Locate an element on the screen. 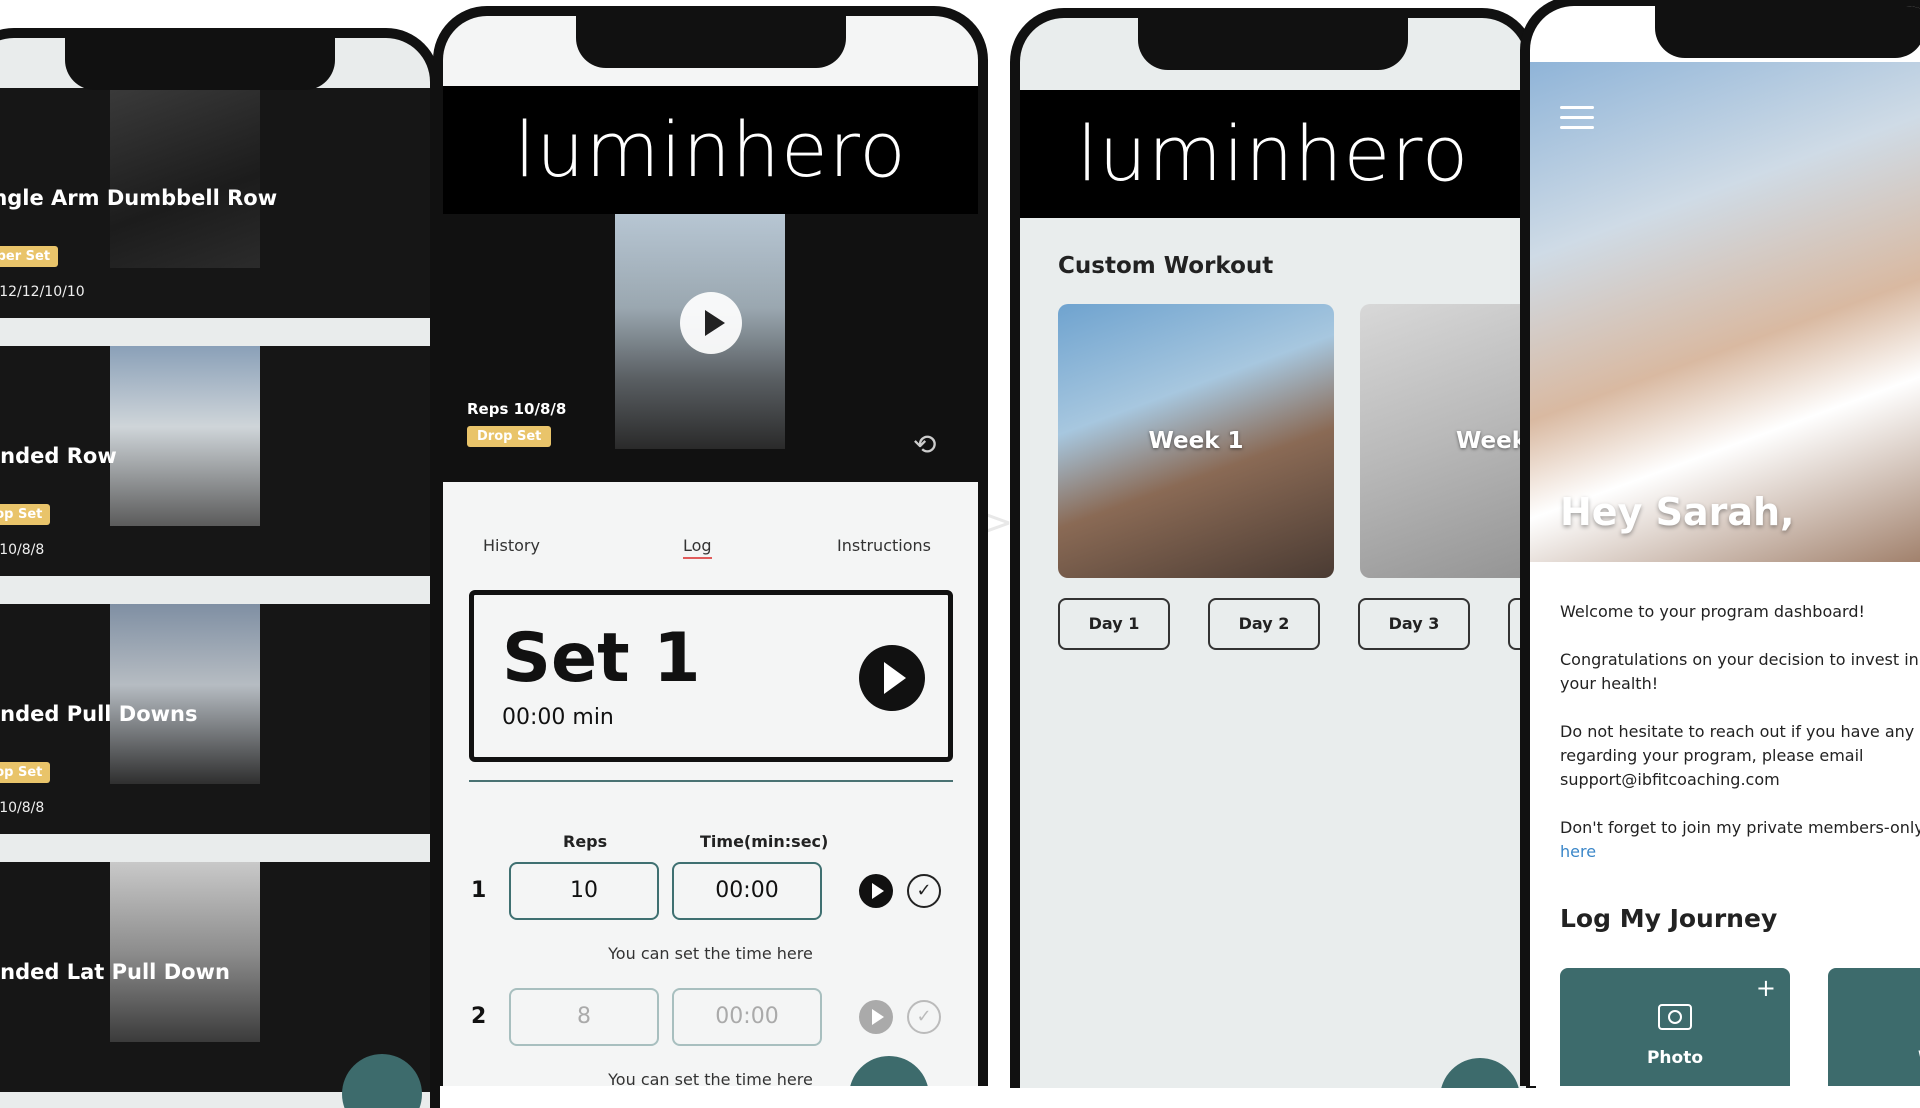  contact-text-cont: regarding your program, please email is located at coordinates (1712, 755).